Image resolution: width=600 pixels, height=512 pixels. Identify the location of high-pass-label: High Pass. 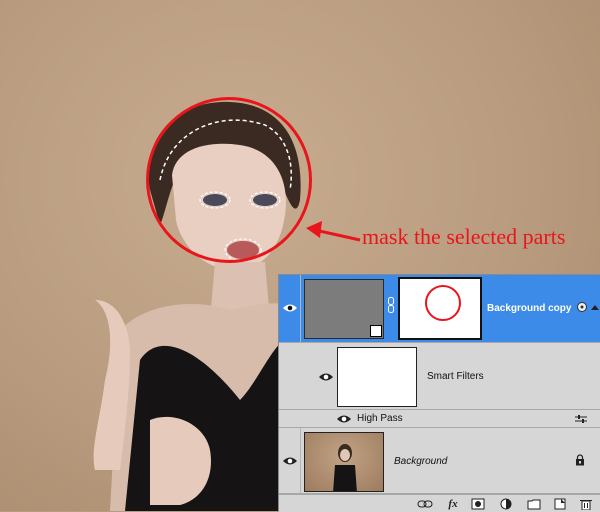
(380, 418).